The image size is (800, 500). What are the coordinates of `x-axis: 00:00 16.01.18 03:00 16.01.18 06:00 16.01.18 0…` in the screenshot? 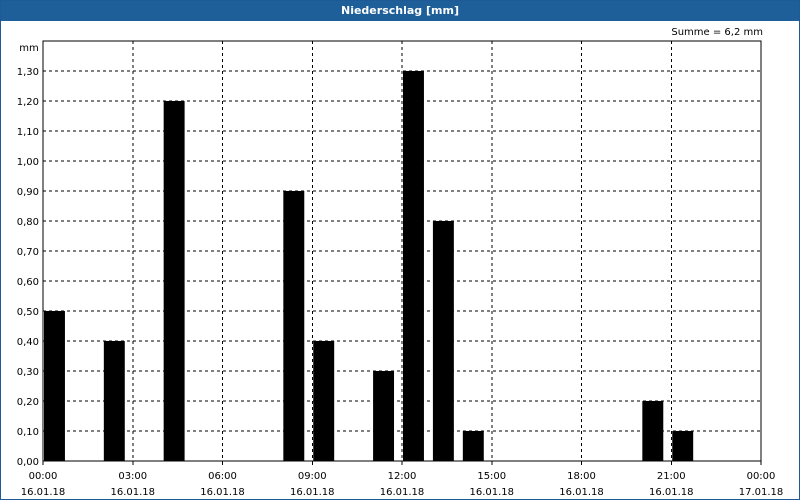 It's located at (402, 479).